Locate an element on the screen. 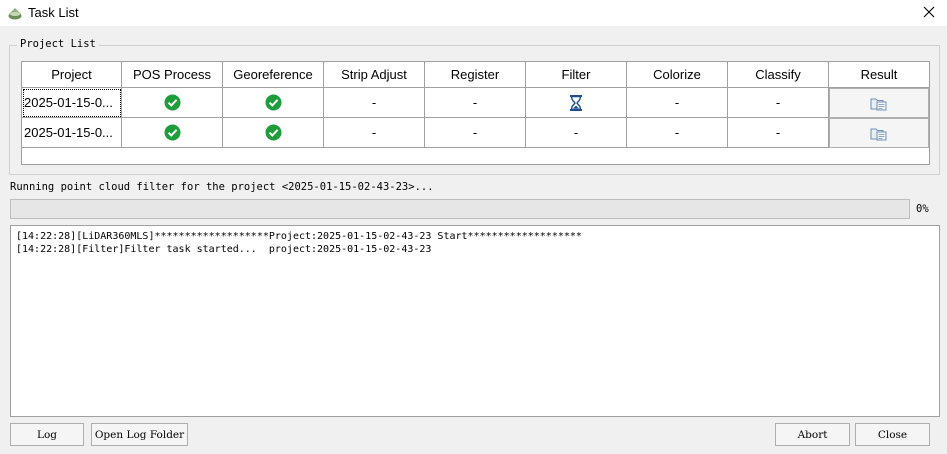 The width and height of the screenshot is (947, 454). log-button: Log is located at coordinates (47, 434).